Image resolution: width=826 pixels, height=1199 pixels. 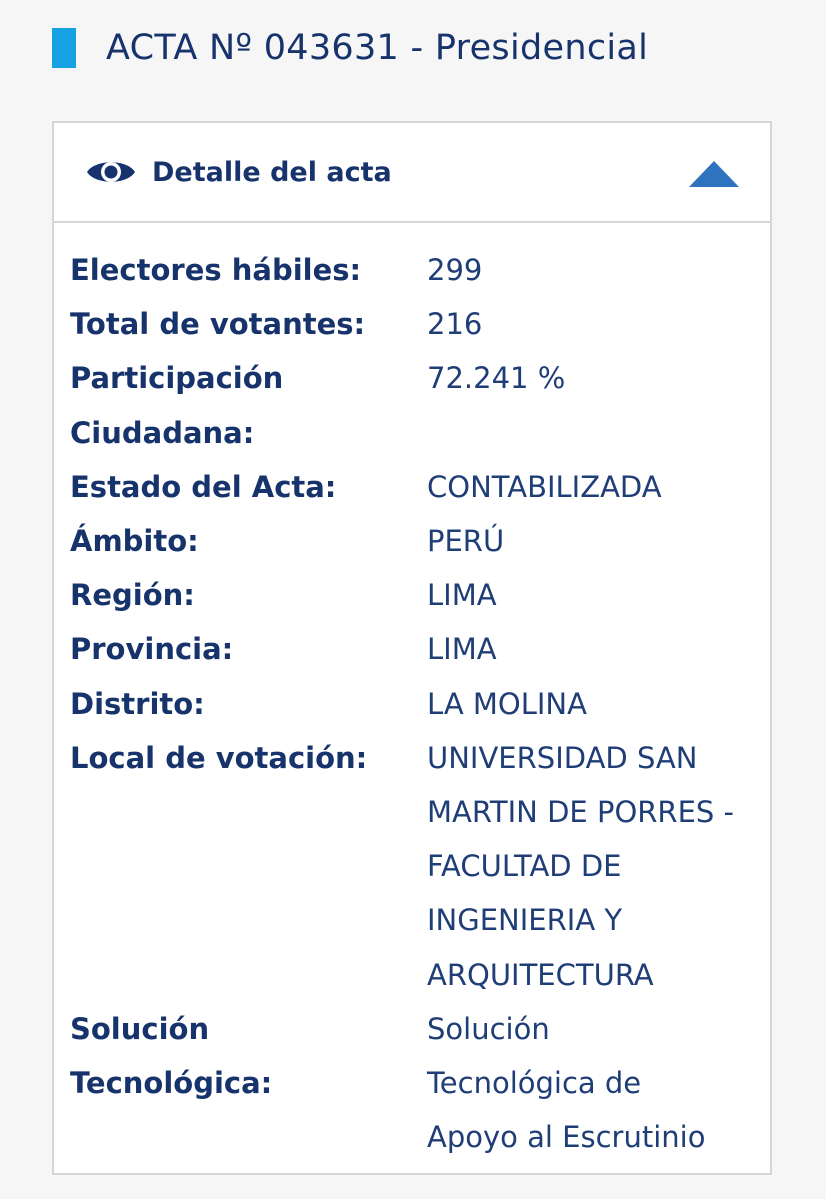 I want to click on detail-row-solucion: Solución Tecnológica, so click(x=415, y=1083).